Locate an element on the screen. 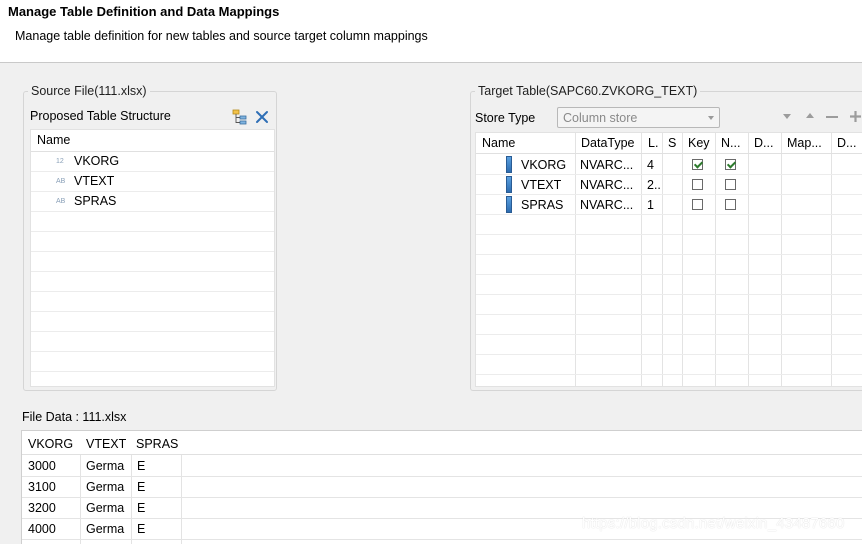 This screenshot has width=862, height=544. target-column-name: VTEXT is located at coordinates (541, 185).